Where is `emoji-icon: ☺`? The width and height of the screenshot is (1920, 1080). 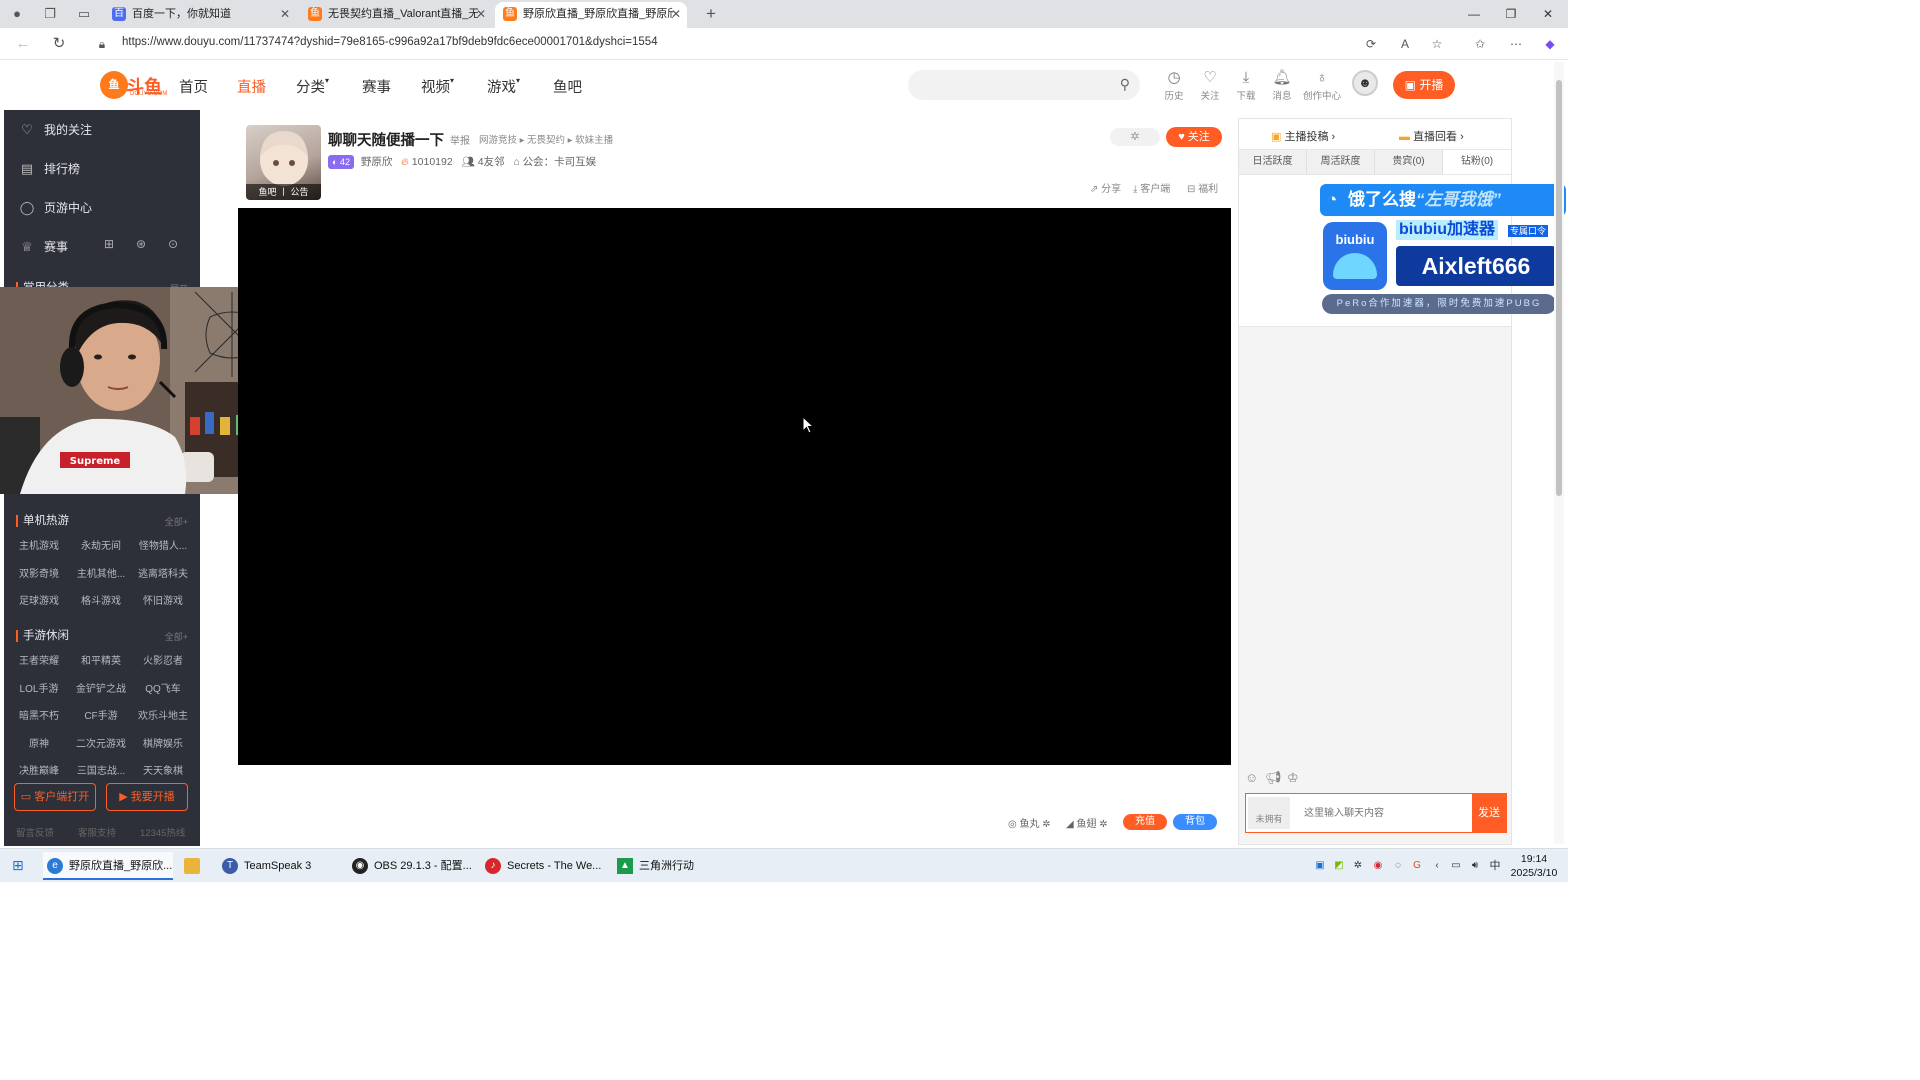 emoji-icon: ☺ is located at coordinates (1251, 777).